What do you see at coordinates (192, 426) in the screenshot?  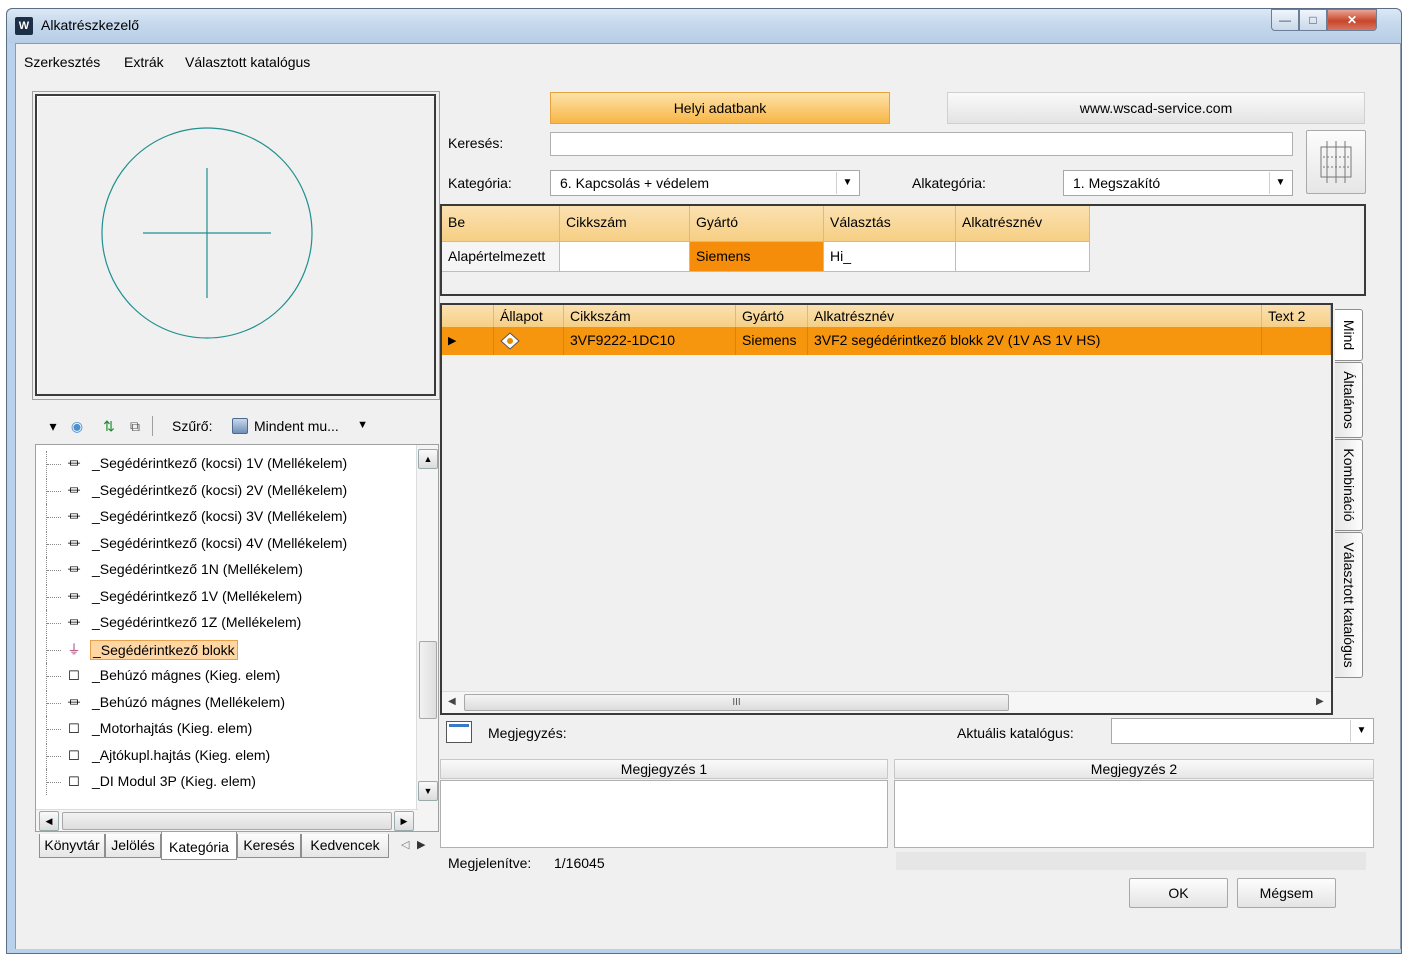 I see `filter-label: Szűrő:` at bounding box center [192, 426].